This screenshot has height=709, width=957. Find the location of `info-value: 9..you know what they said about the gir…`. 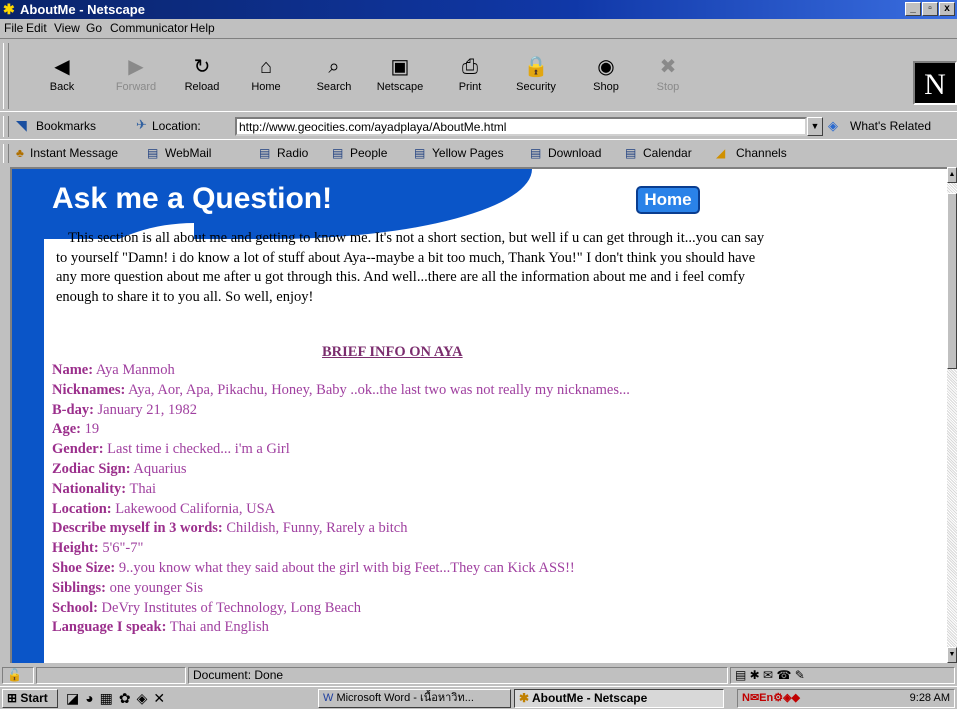

info-value: 9..you know what they said about the gir… is located at coordinates (346, 567).